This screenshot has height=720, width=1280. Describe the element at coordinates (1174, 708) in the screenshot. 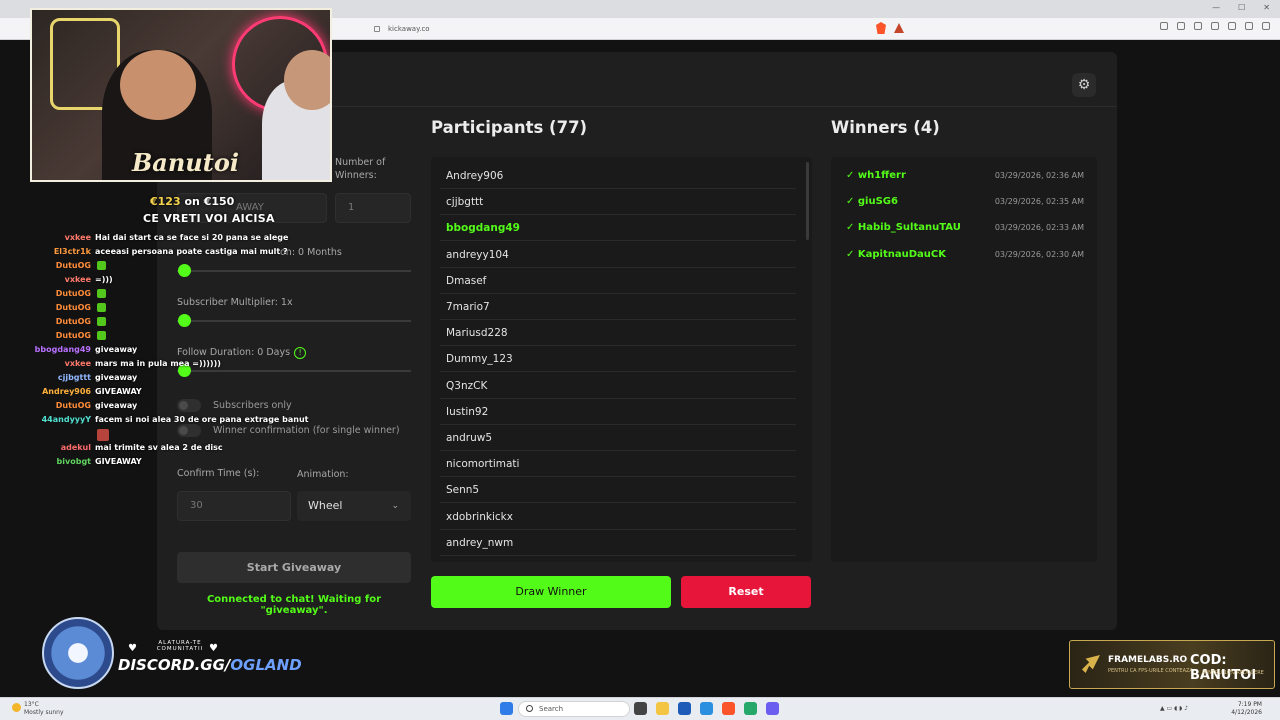

I see `system-tray: ▲ ▭ ◖ ◗ ♪` at that location.